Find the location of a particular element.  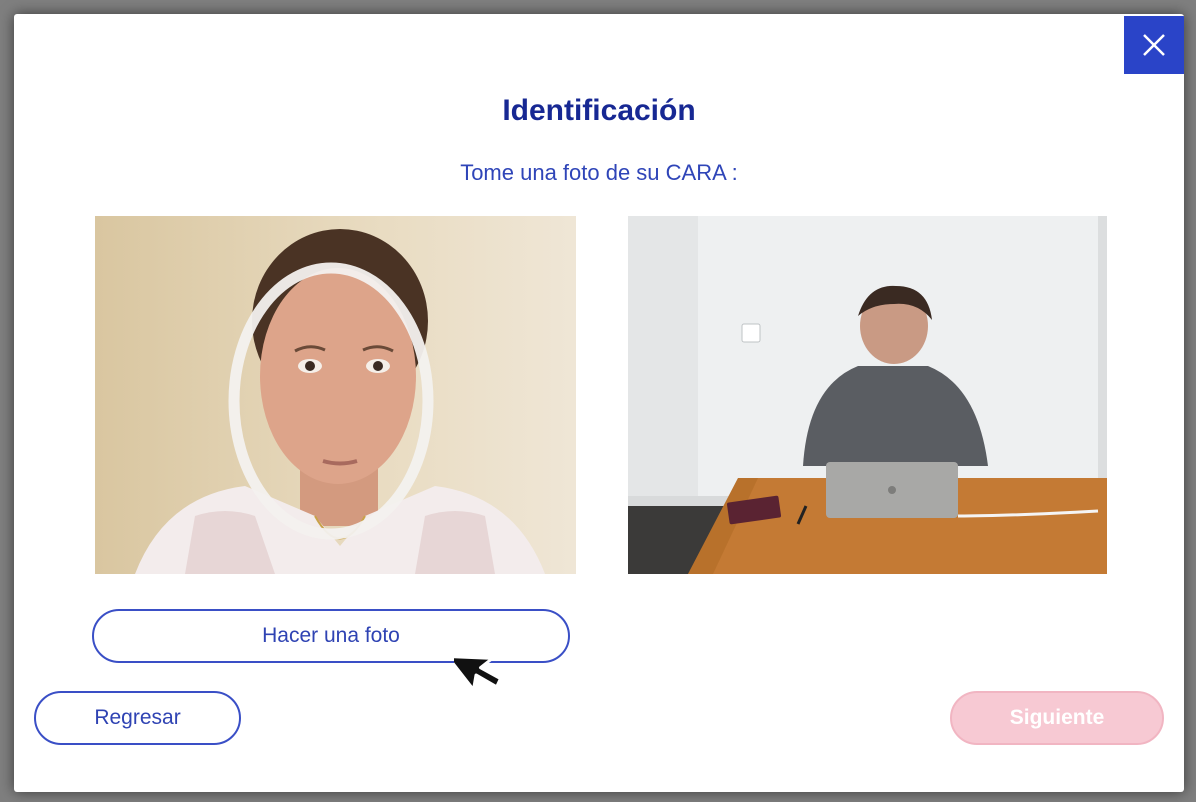

back-button: Regresar is located at coordinates (137, 718).